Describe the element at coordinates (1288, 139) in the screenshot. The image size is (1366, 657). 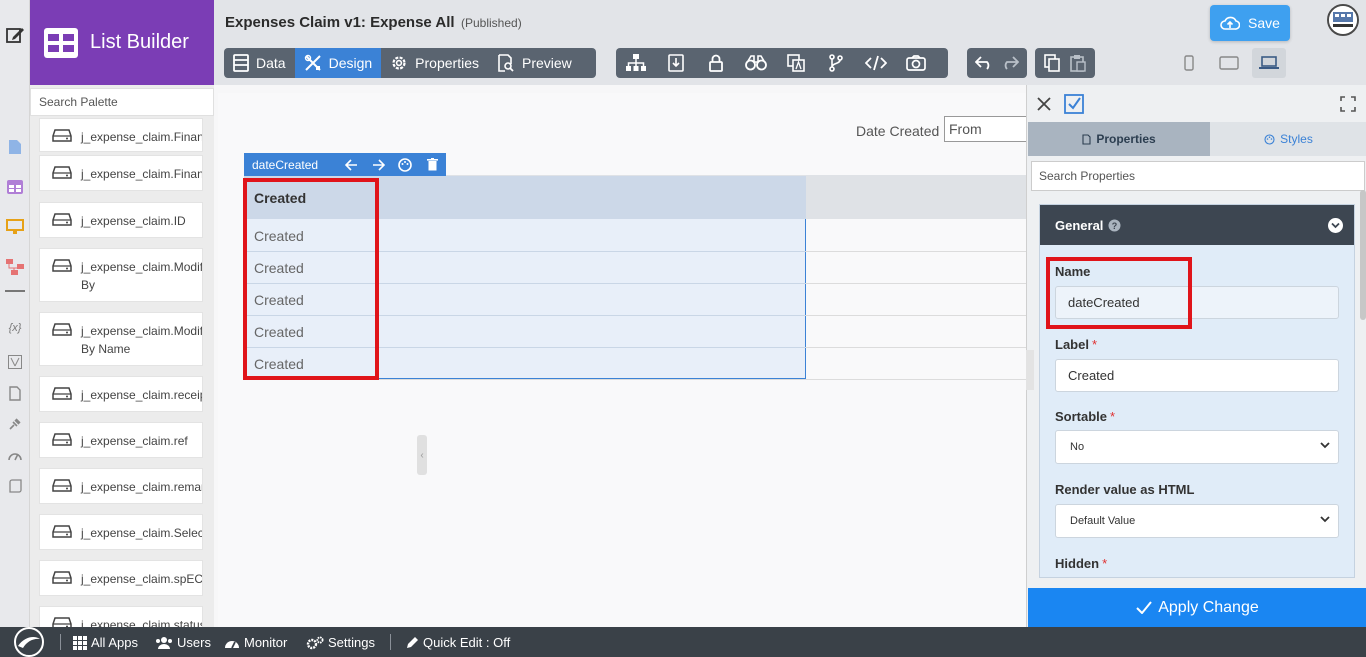
I see `tab-styles: Styles` at that location.